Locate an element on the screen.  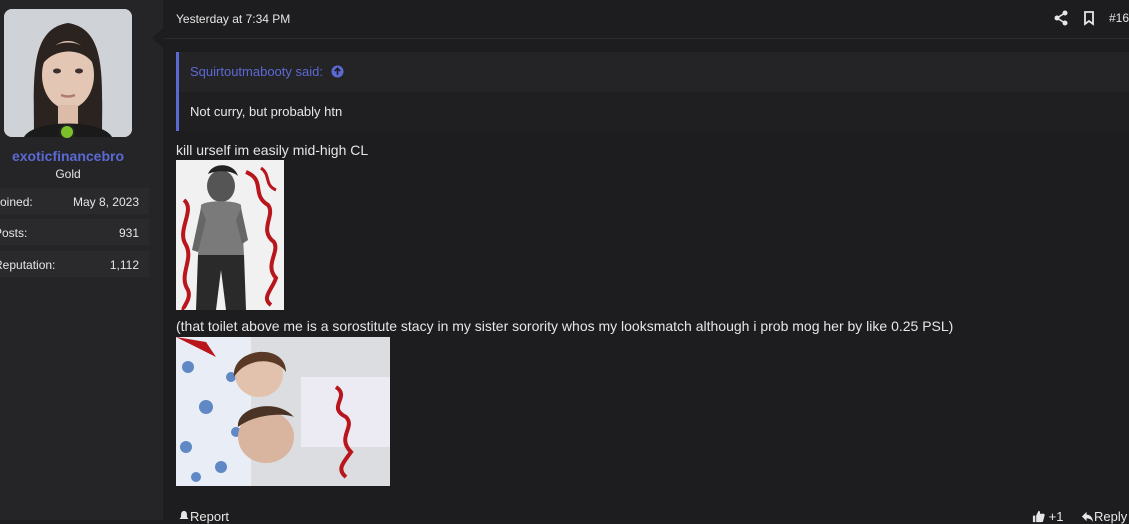
post-date-link: Yesterday at 7:34 PM is located at coordinates (233, 19).